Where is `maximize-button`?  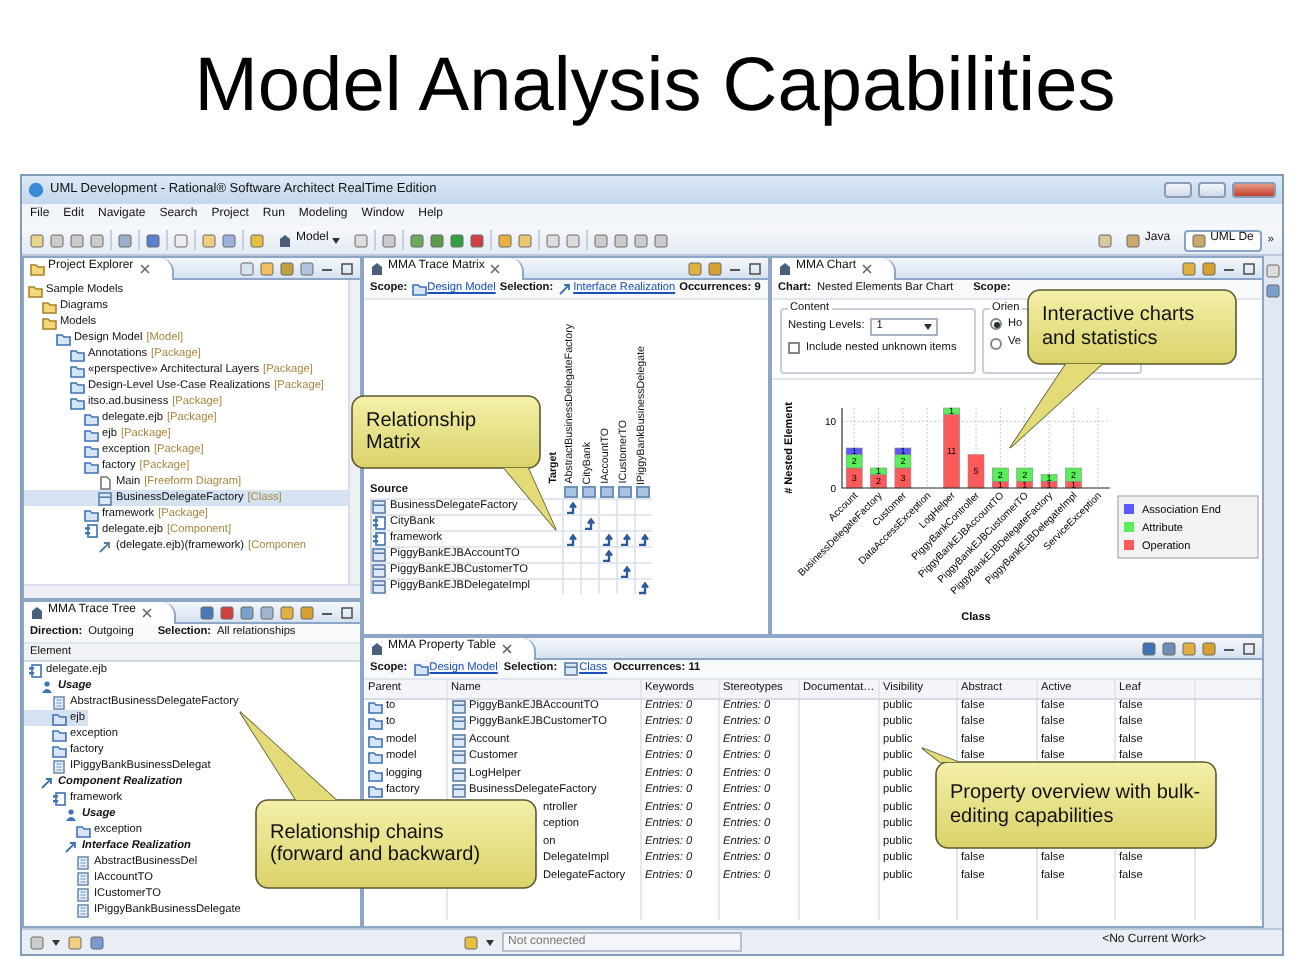
maximize-button is located at coordinates (1212, 190).